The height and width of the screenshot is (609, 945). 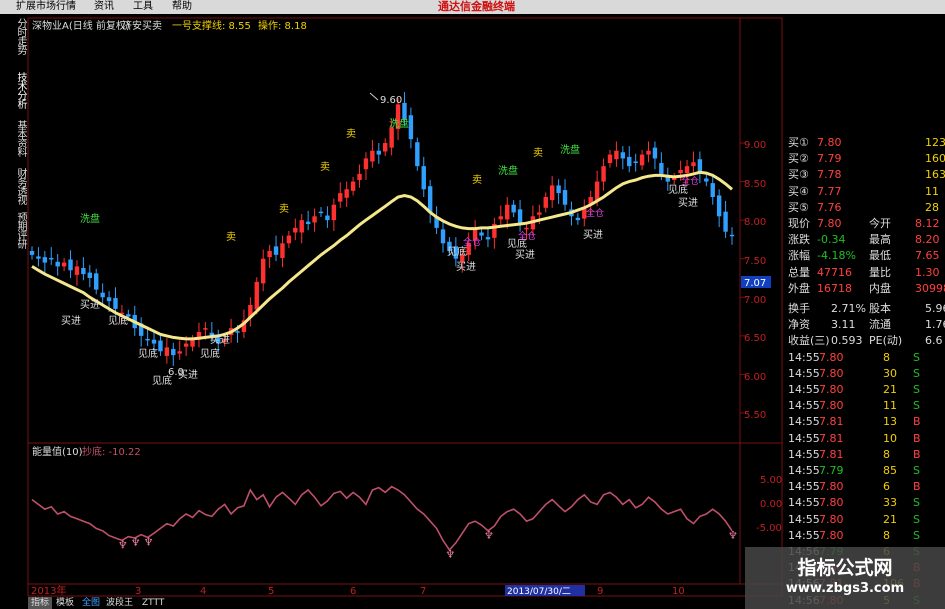 What do you see at coordinates (865, 503) in the screenshot?
I see `tick-row: 14:55 7.80 33 S` at bounding box center [865, 503].